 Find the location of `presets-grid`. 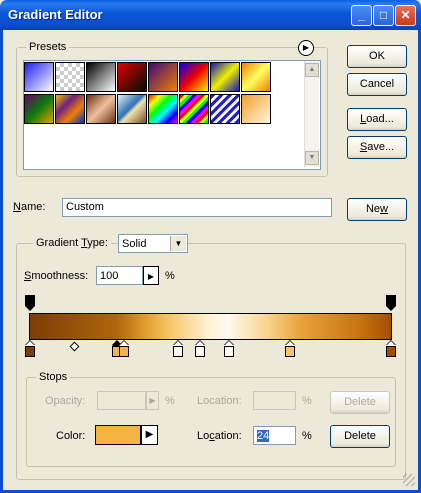

presets-grid is located at coordinates (164, 94).